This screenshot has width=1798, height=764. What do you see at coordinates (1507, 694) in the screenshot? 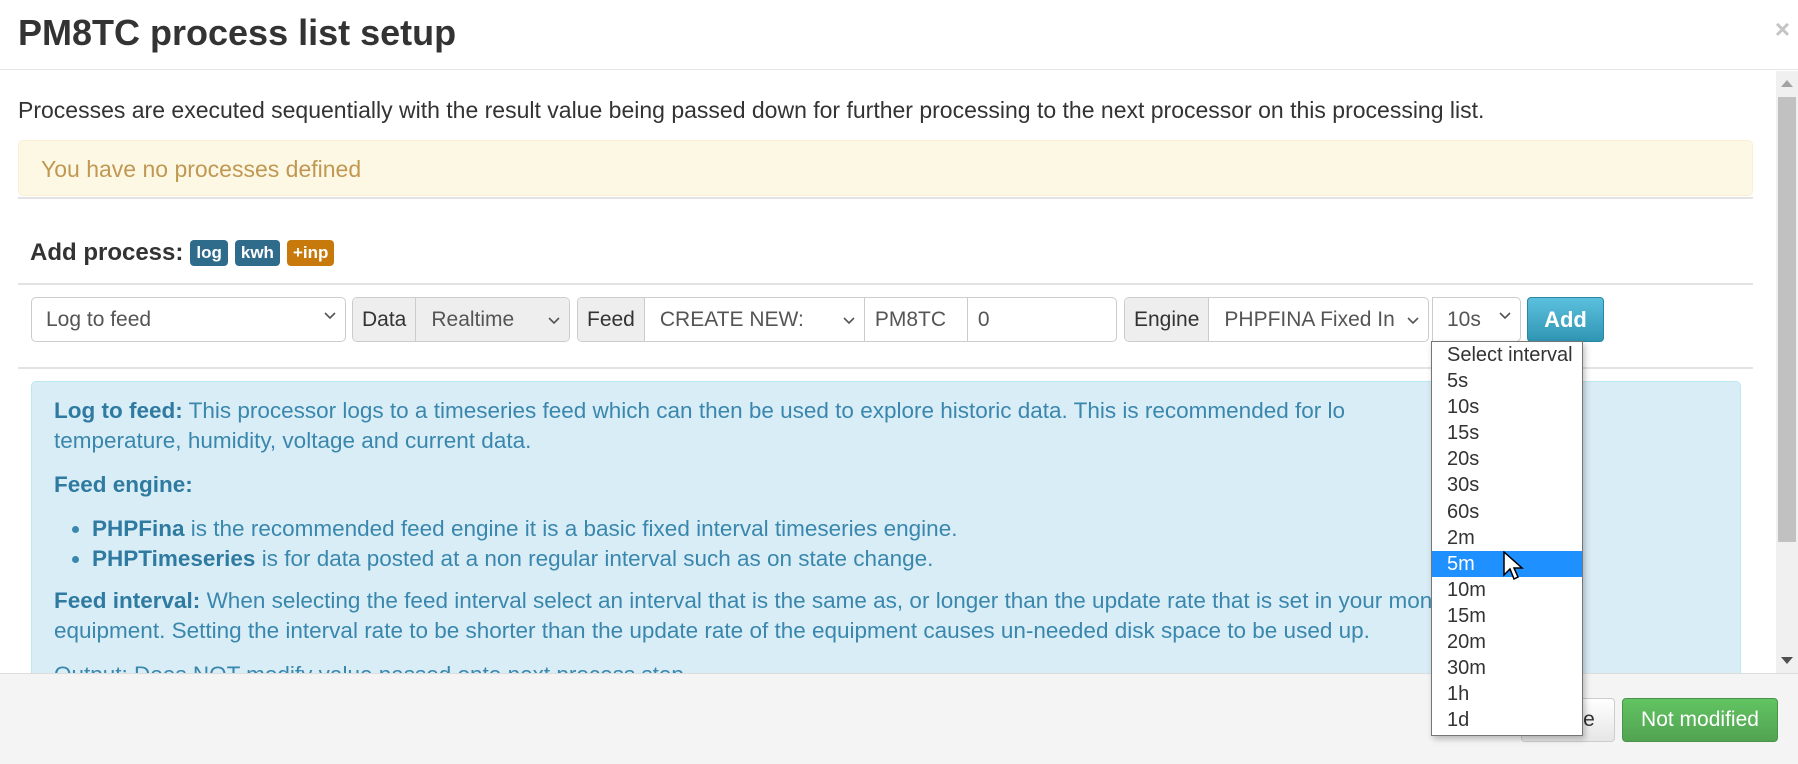
I see `interval-option: 1h` at bounding box center [1507, 694].